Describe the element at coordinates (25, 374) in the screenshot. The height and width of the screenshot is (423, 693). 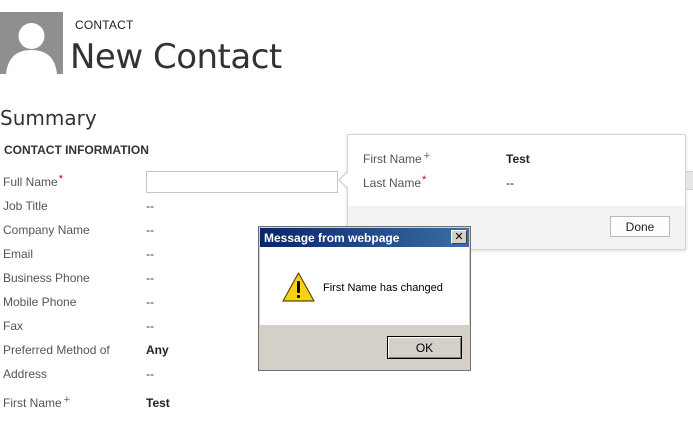
I see `field-label: Address` at that location.